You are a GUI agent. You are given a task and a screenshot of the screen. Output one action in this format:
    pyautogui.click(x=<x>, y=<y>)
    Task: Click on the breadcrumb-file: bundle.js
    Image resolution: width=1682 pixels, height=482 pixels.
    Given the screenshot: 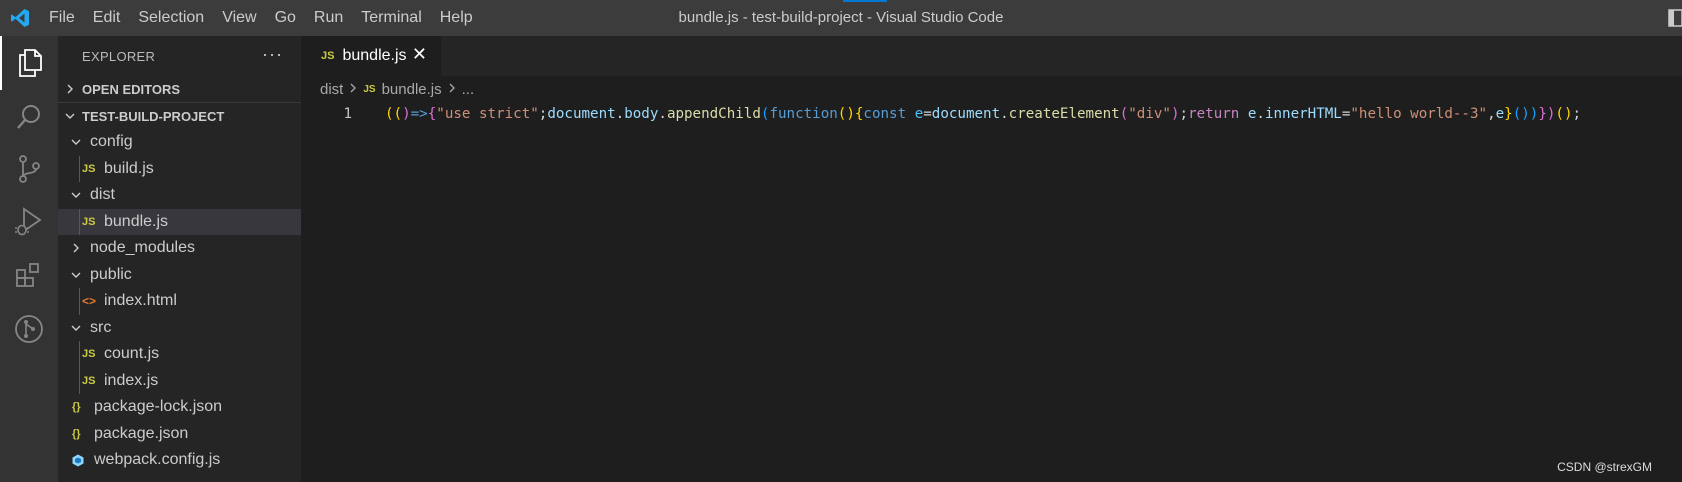 What is the action you would take?
    pyautogui.click(x=412, y=89)
    